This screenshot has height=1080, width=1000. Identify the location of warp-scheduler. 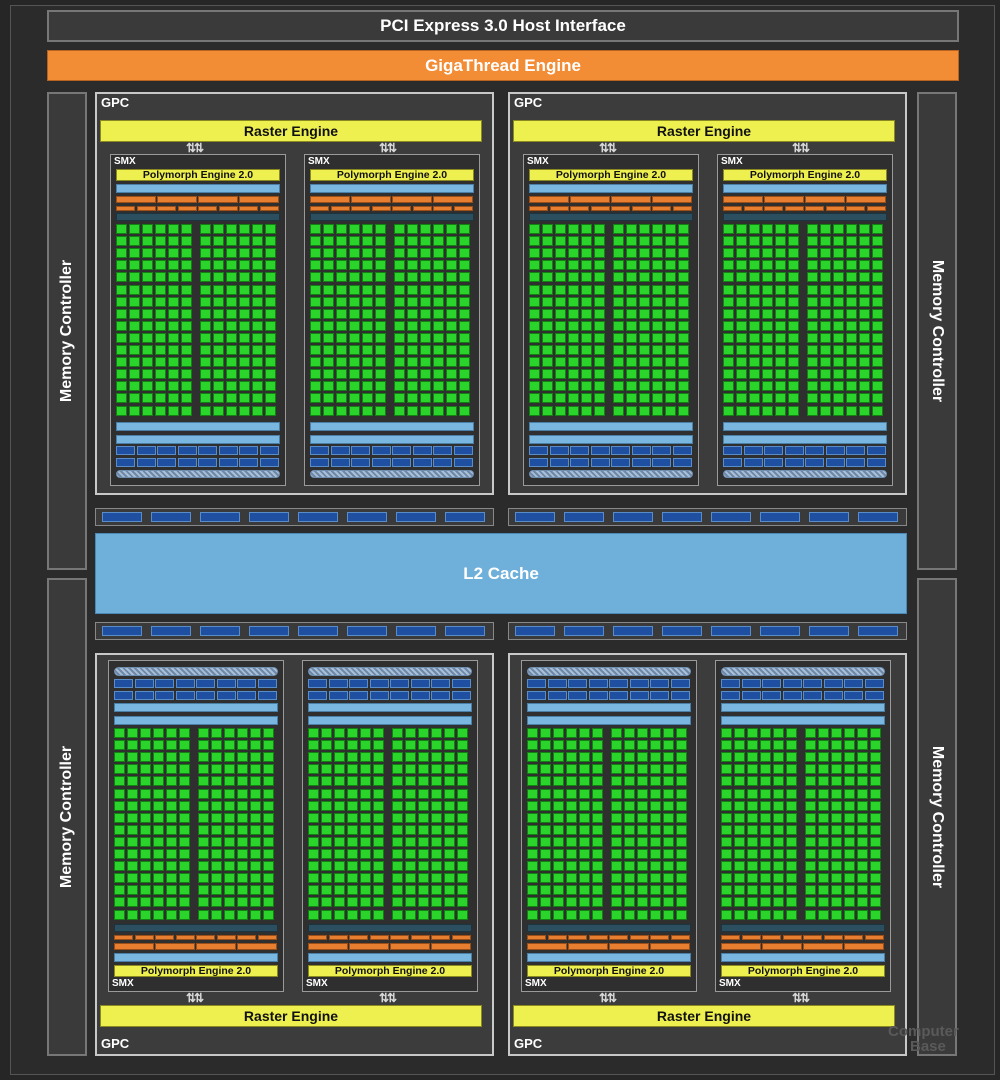
(330, 199).